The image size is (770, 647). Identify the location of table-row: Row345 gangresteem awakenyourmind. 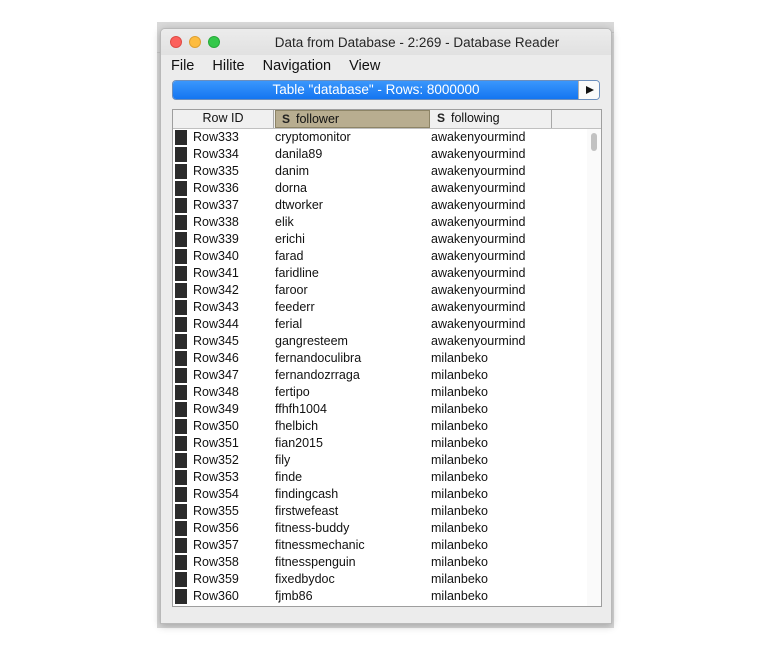
(381, 341).